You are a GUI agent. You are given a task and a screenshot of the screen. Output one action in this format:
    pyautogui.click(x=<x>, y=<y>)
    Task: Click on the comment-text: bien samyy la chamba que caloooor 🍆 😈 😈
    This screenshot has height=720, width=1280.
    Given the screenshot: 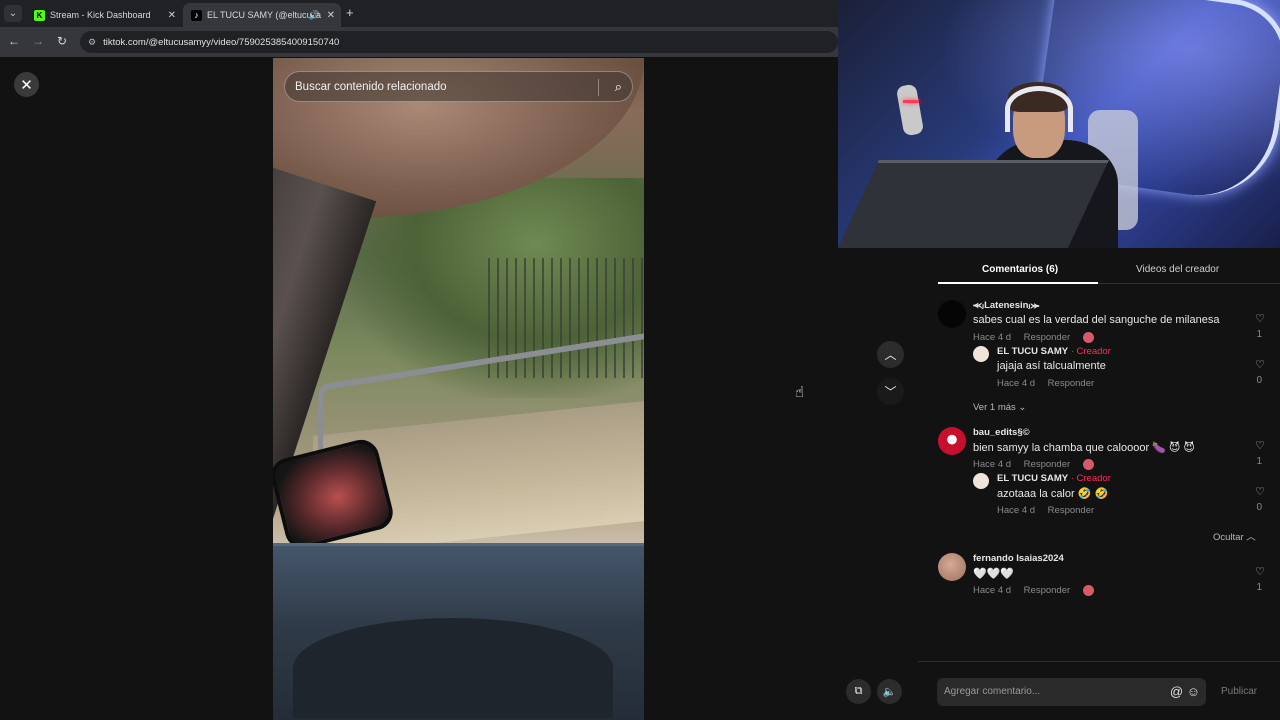 What is the action you would take?
    pyautogui.click(x=1084, y=448)
    